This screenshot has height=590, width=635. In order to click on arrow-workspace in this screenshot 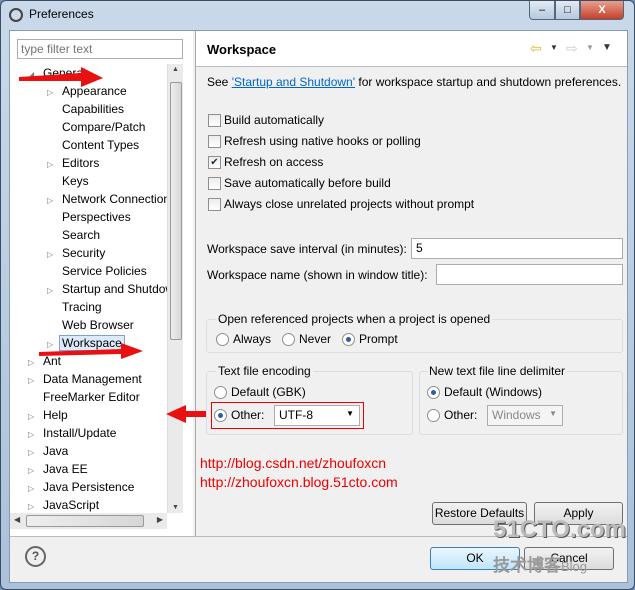, I will do `click(91, 351)`.